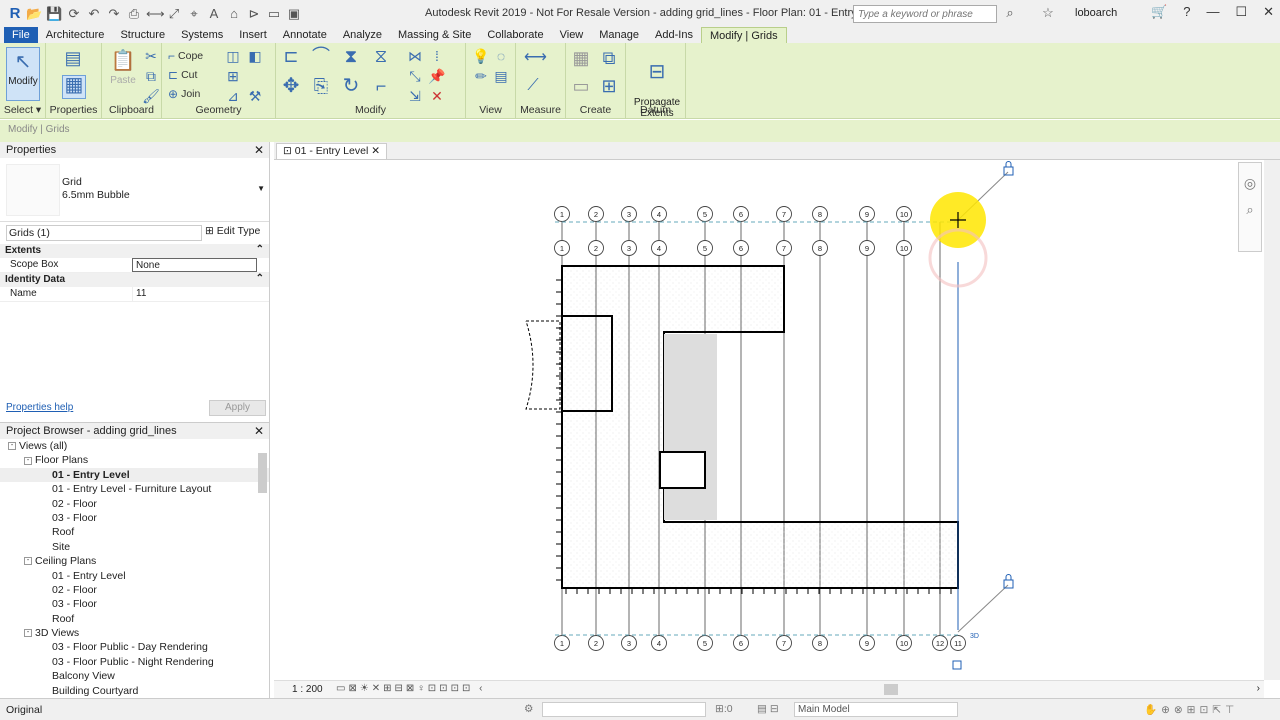 The height and width of the screenshot is (720, 1280). I want to click on dimension-3d-label: 3D, so click(974, 636).